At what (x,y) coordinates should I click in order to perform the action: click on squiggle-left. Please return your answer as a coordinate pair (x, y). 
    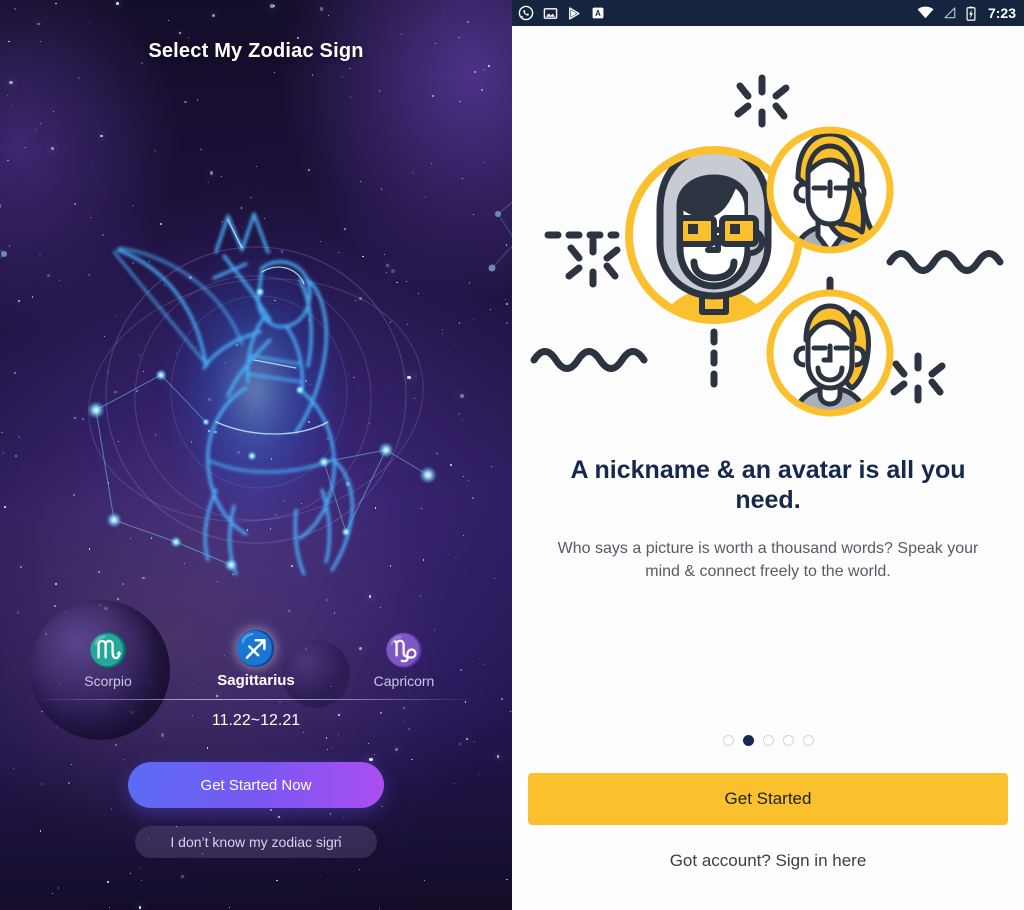
    Looking at the image, I should click on (589, 360).